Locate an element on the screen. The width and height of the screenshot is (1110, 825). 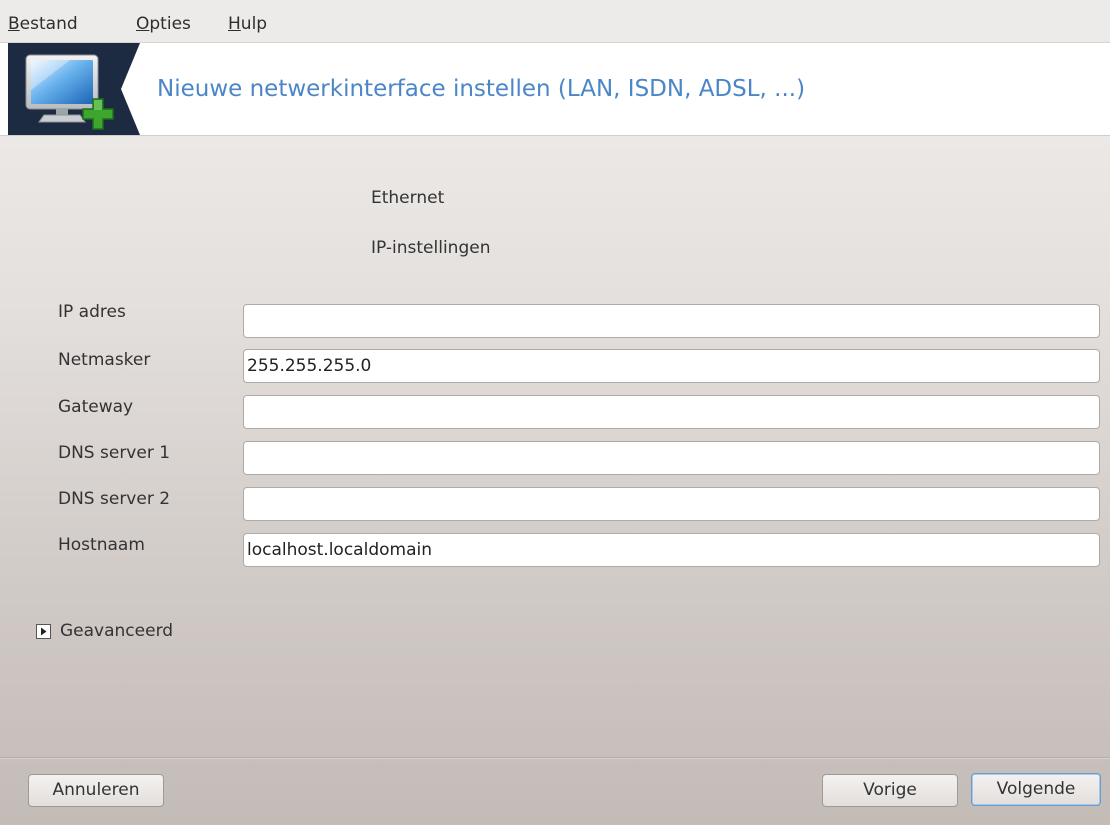
ip-address-label: IP adres is located at coordinates (92, 312).